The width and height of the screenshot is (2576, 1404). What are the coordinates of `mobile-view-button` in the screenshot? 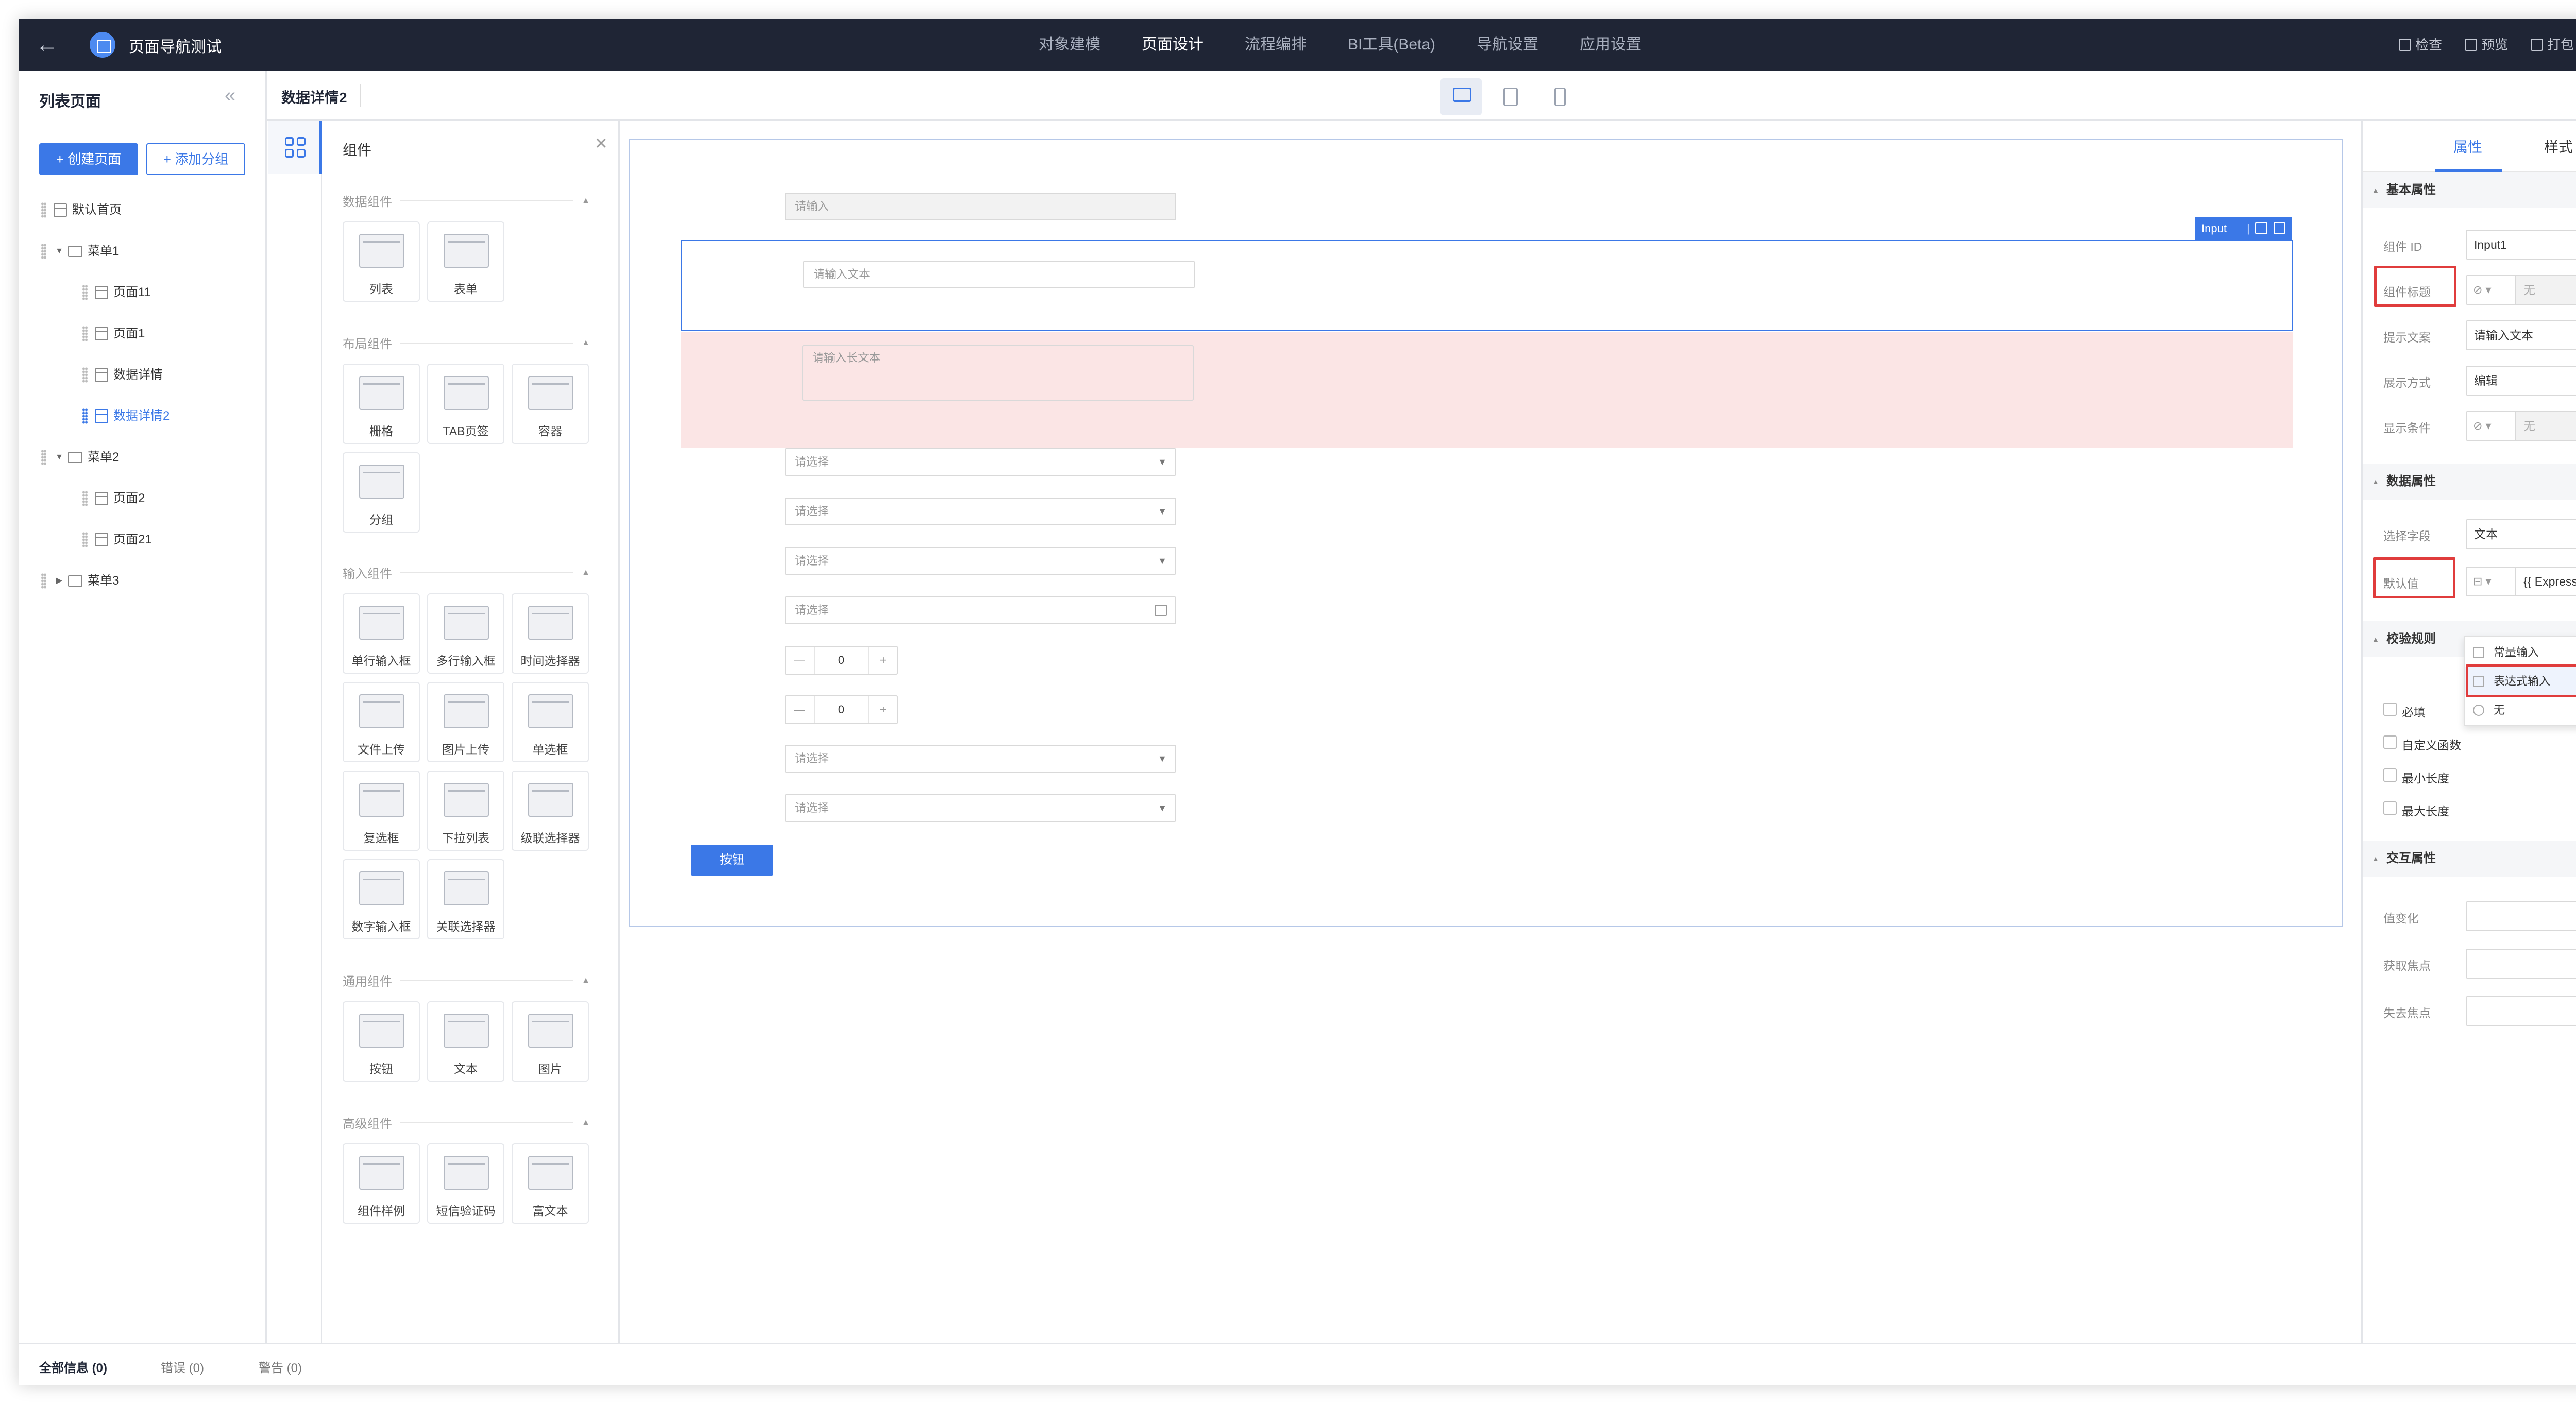 It's located at (1560, 96).